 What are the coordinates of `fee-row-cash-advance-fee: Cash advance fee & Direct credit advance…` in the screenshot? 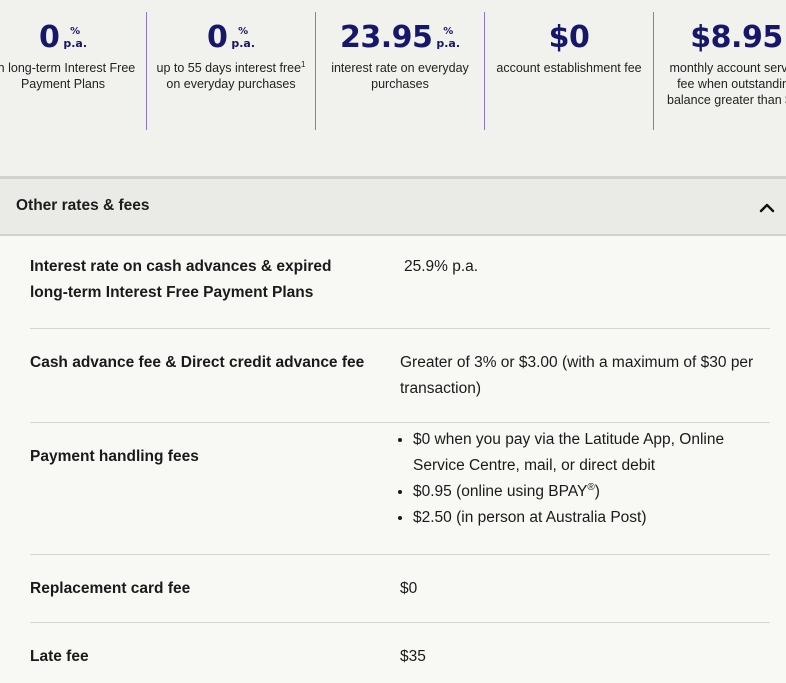 It's located at (400, 376).